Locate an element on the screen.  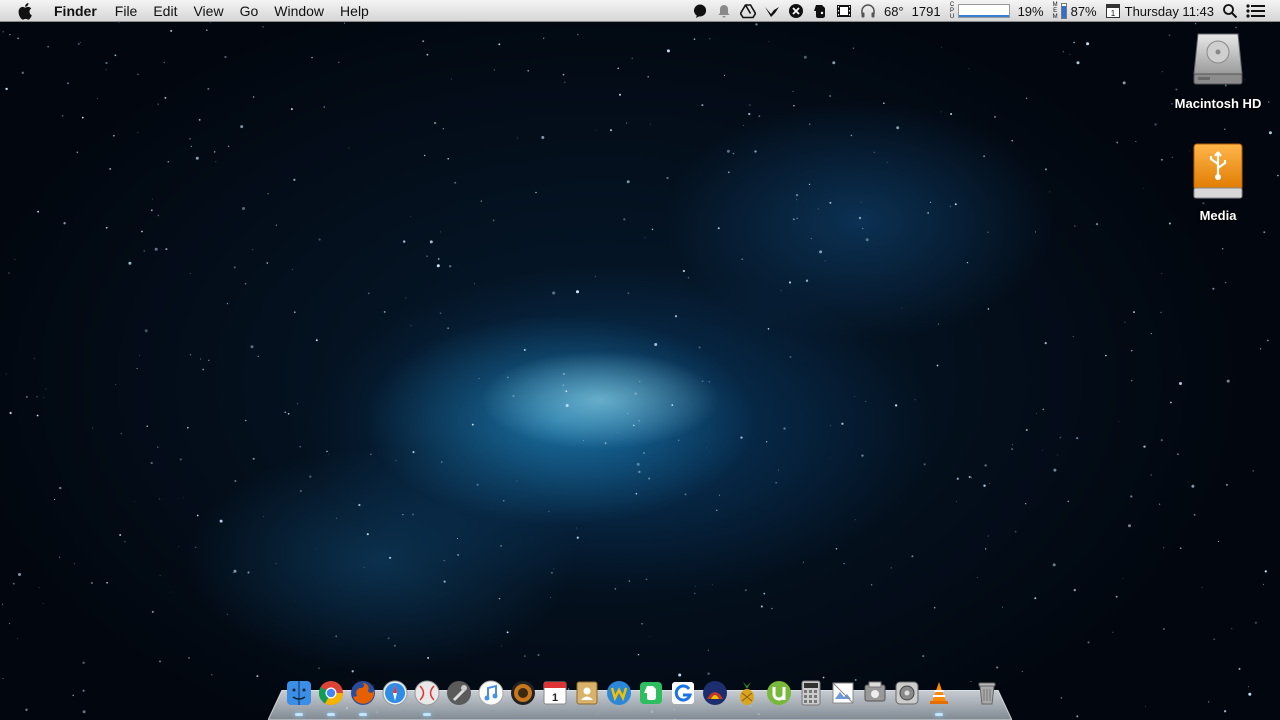
dock-item-preview is located at coordinates (843, 693).